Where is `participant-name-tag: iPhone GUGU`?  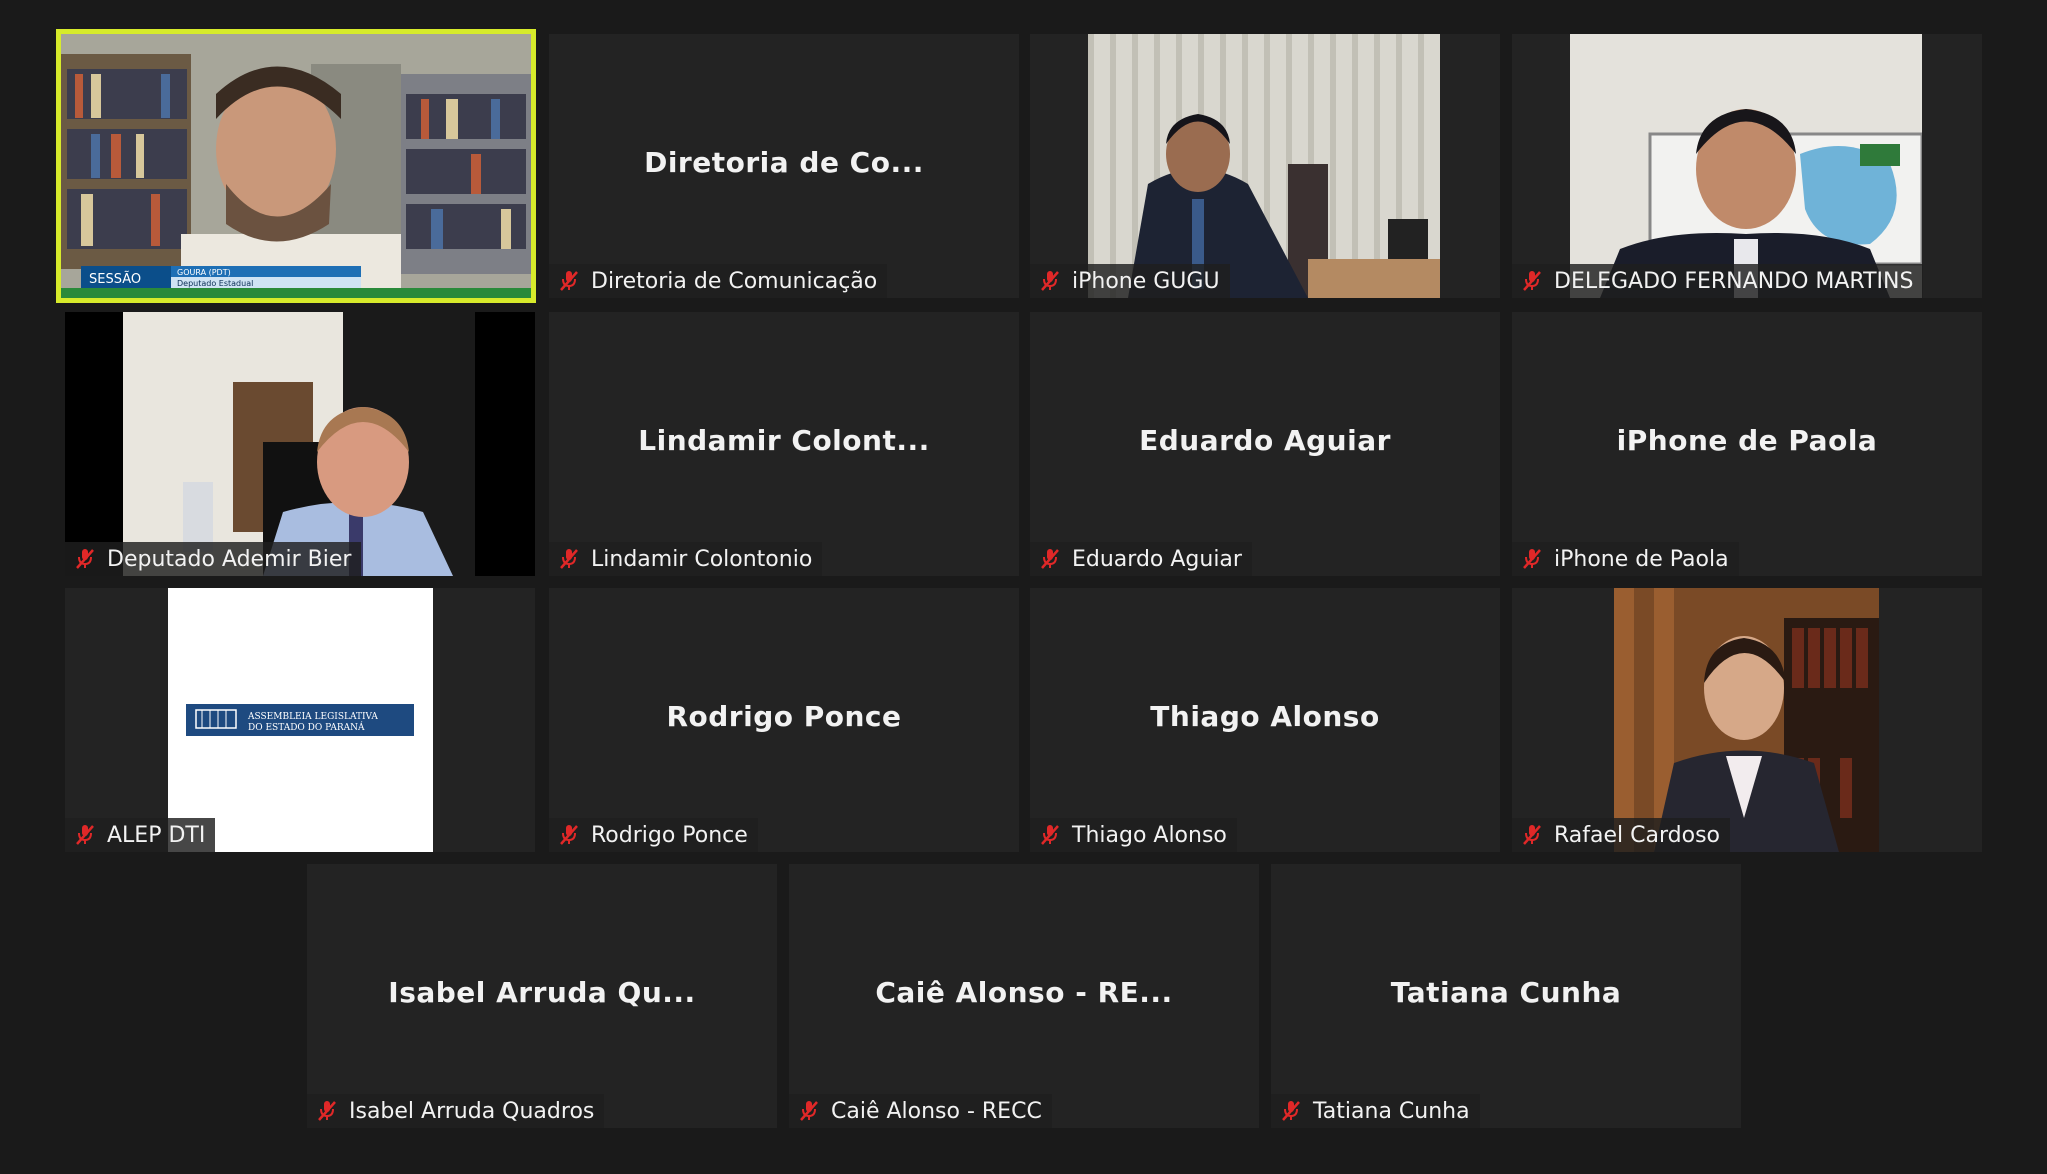 participant-name-tag: iPhone GUGU is located at coordinates (1130, 281).